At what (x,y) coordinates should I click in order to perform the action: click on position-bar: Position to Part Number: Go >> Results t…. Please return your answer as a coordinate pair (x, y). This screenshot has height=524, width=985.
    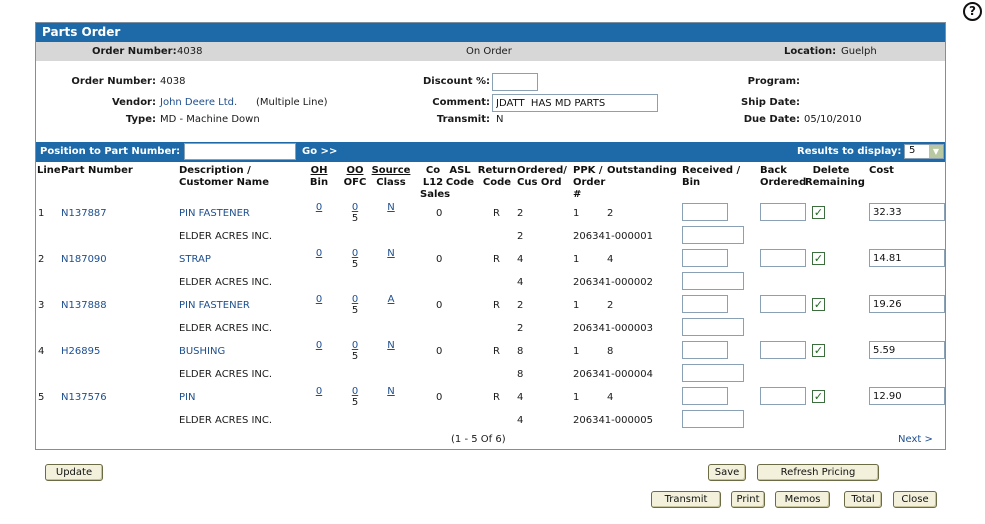
    Looking at the image, I should click on (490, 152).